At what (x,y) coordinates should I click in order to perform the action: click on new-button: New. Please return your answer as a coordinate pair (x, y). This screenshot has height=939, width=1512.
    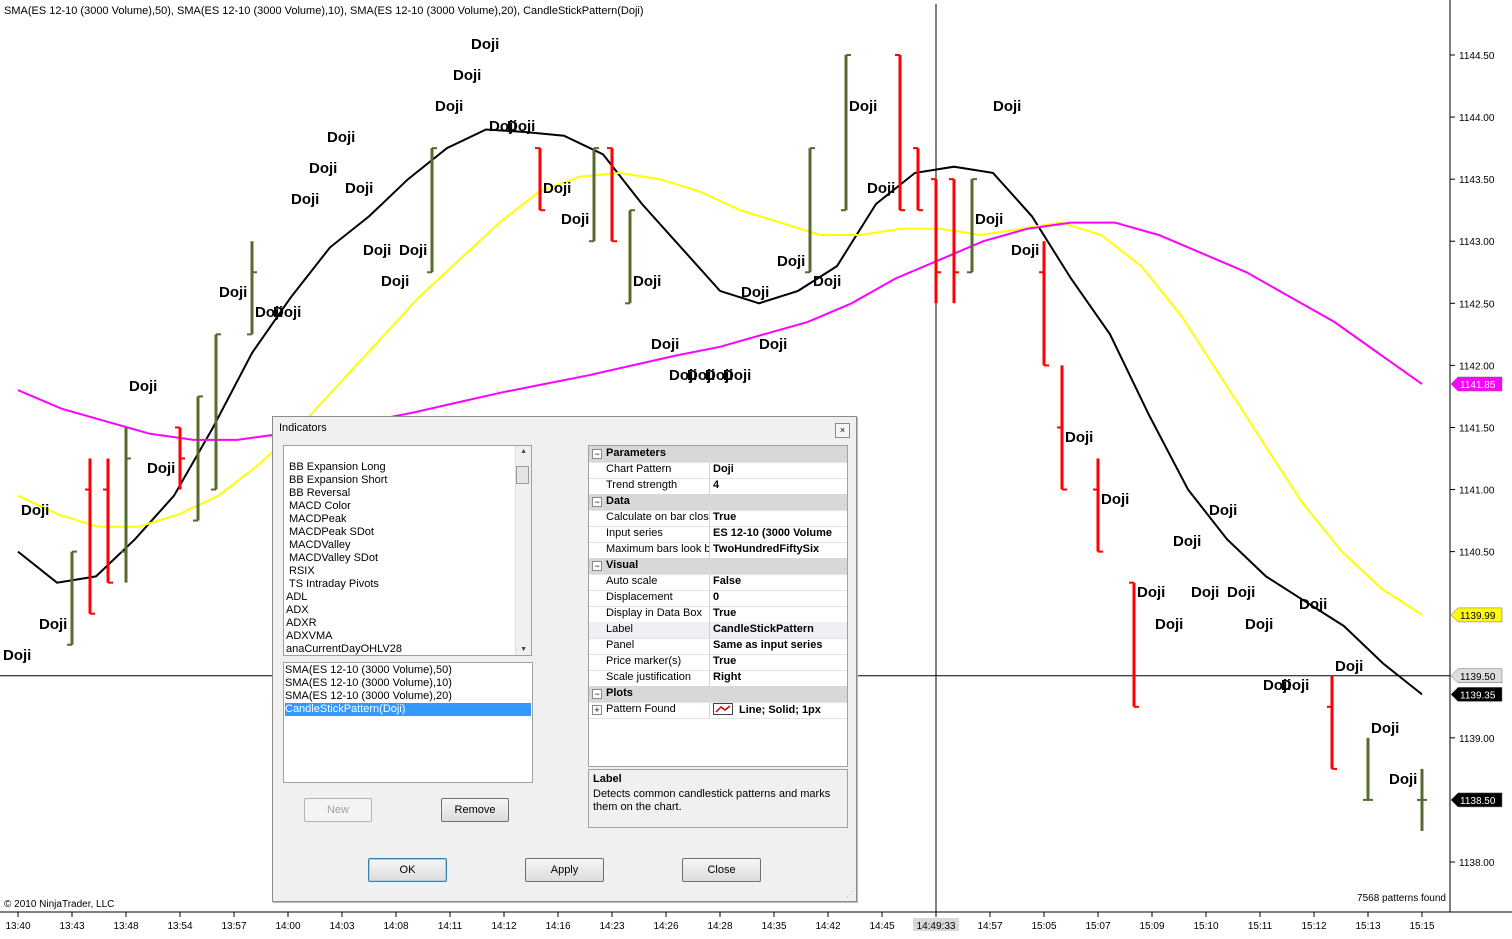
    Looking at the image, I should click on (338, 810).